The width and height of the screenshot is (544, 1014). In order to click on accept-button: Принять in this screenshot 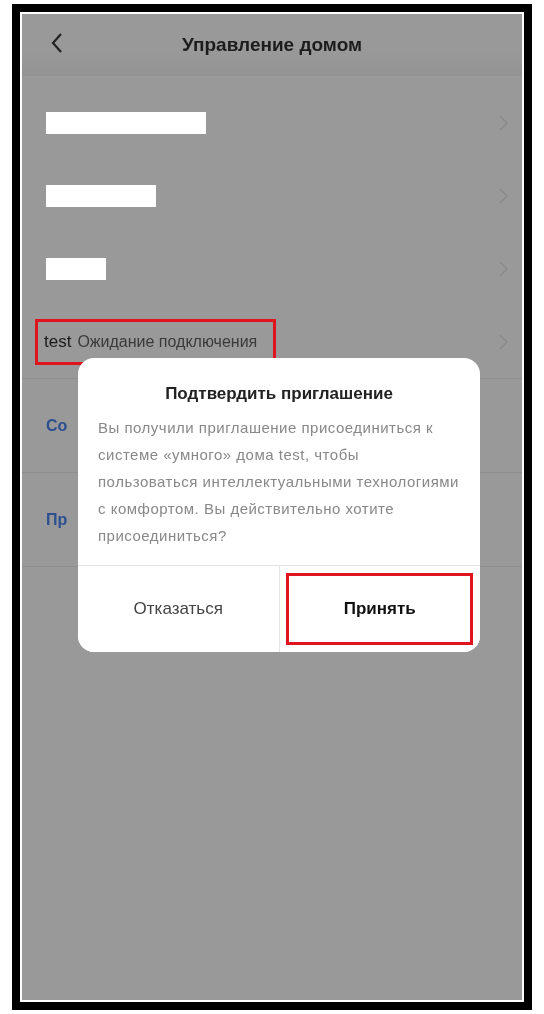, I will do `click(379, 609)`.